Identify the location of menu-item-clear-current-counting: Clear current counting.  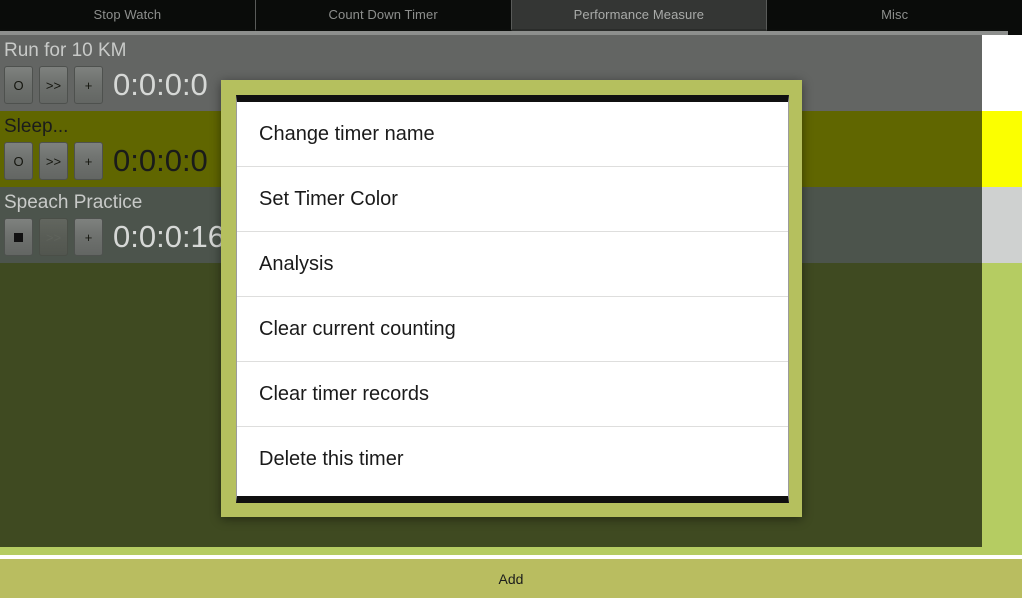
(512, 329).